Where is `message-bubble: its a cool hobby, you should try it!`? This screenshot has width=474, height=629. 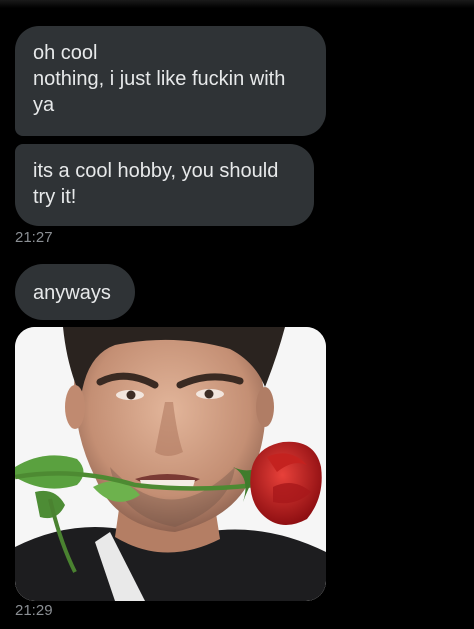 message-bubble: its a cool hobby, you should try it! is located at coordinates (164, 185).